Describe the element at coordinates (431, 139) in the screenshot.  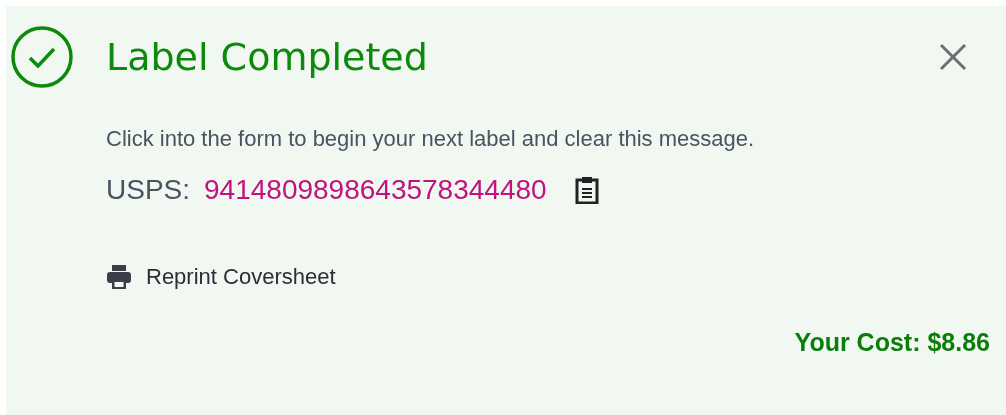
I see `info-message: Click into the form to begin your next label and clear this message.` at that location.